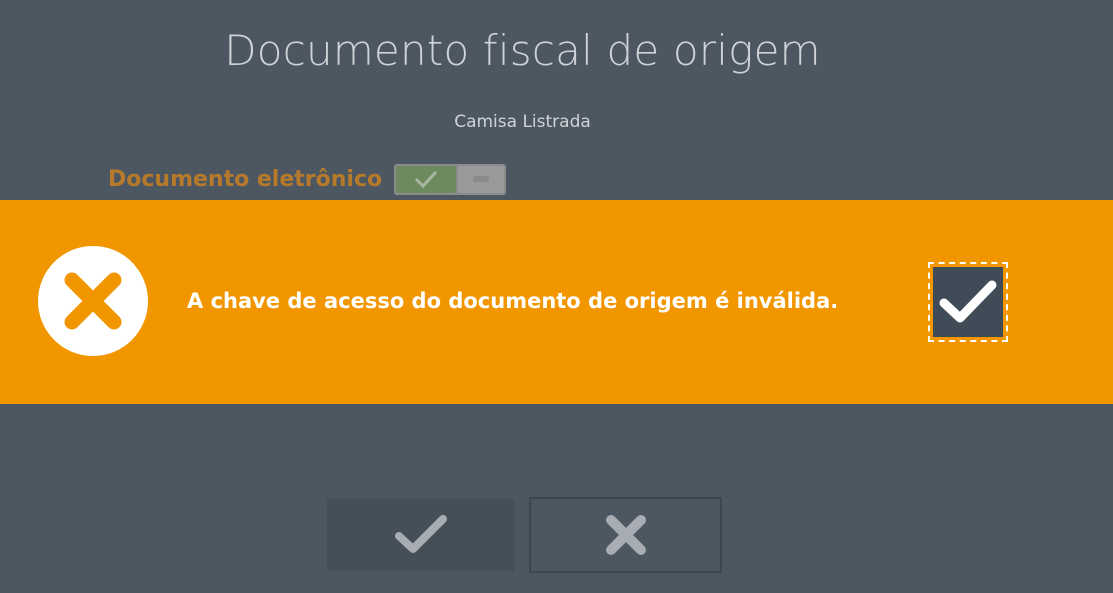  I want to click on cancel-button, so click(625, 535).